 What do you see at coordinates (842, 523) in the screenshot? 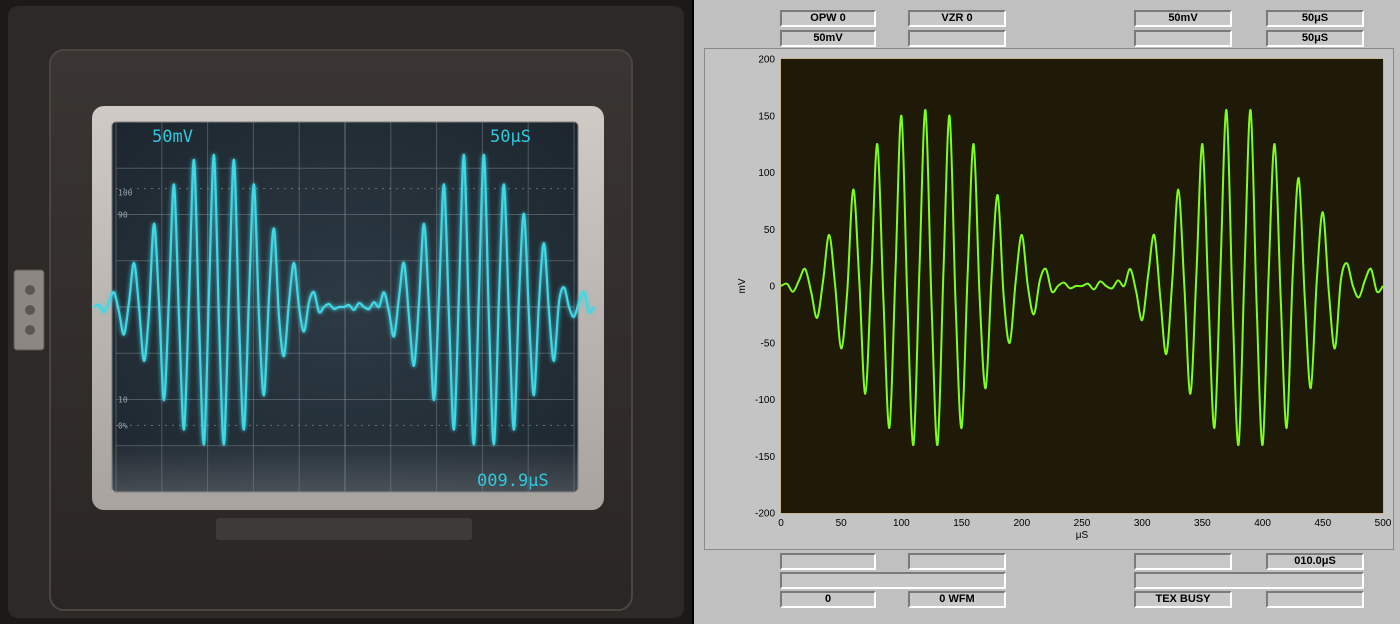
I see `x-tick-label: 50` at bounding box center [842, 523].